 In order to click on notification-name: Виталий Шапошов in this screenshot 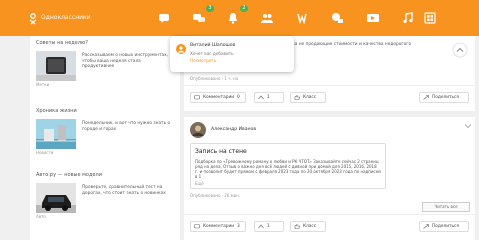, I will do `click(212, 45)`.